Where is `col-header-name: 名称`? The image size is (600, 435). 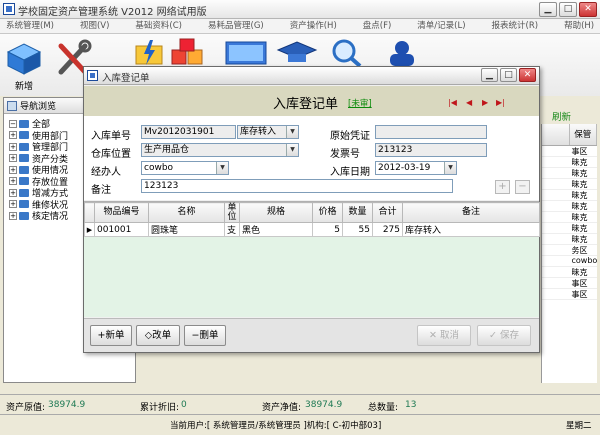 col-header-name: 名称 is located at coordinates (186, 212).